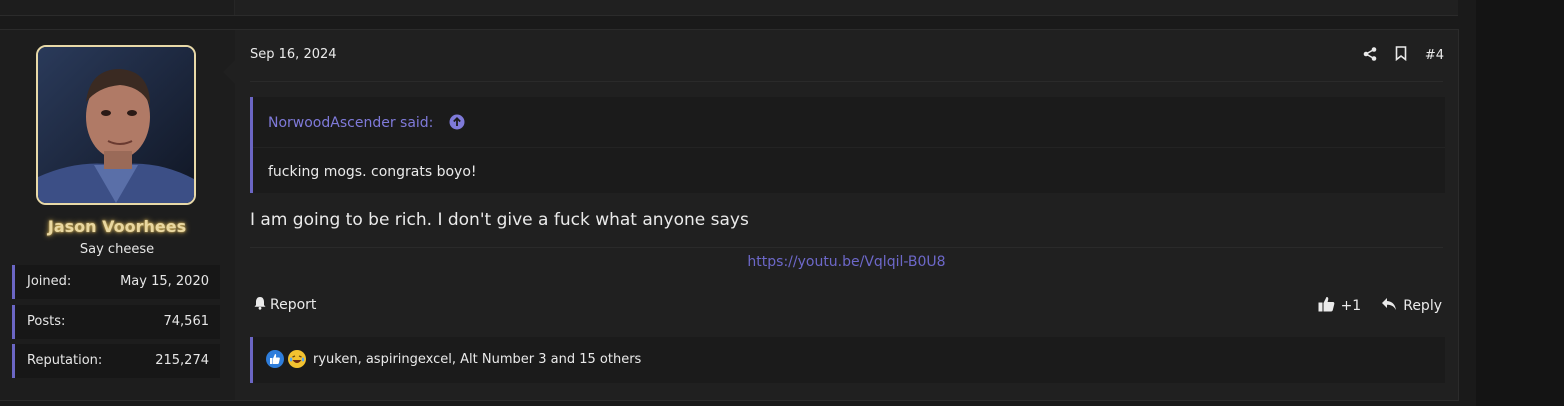 This screenshot has height=406, width=1564. I want to click on report-label: Report, so click(293, 305).